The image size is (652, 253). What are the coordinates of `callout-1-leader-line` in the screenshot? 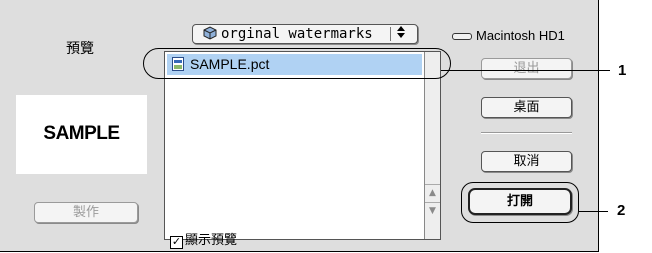 It's located at (525, 70).